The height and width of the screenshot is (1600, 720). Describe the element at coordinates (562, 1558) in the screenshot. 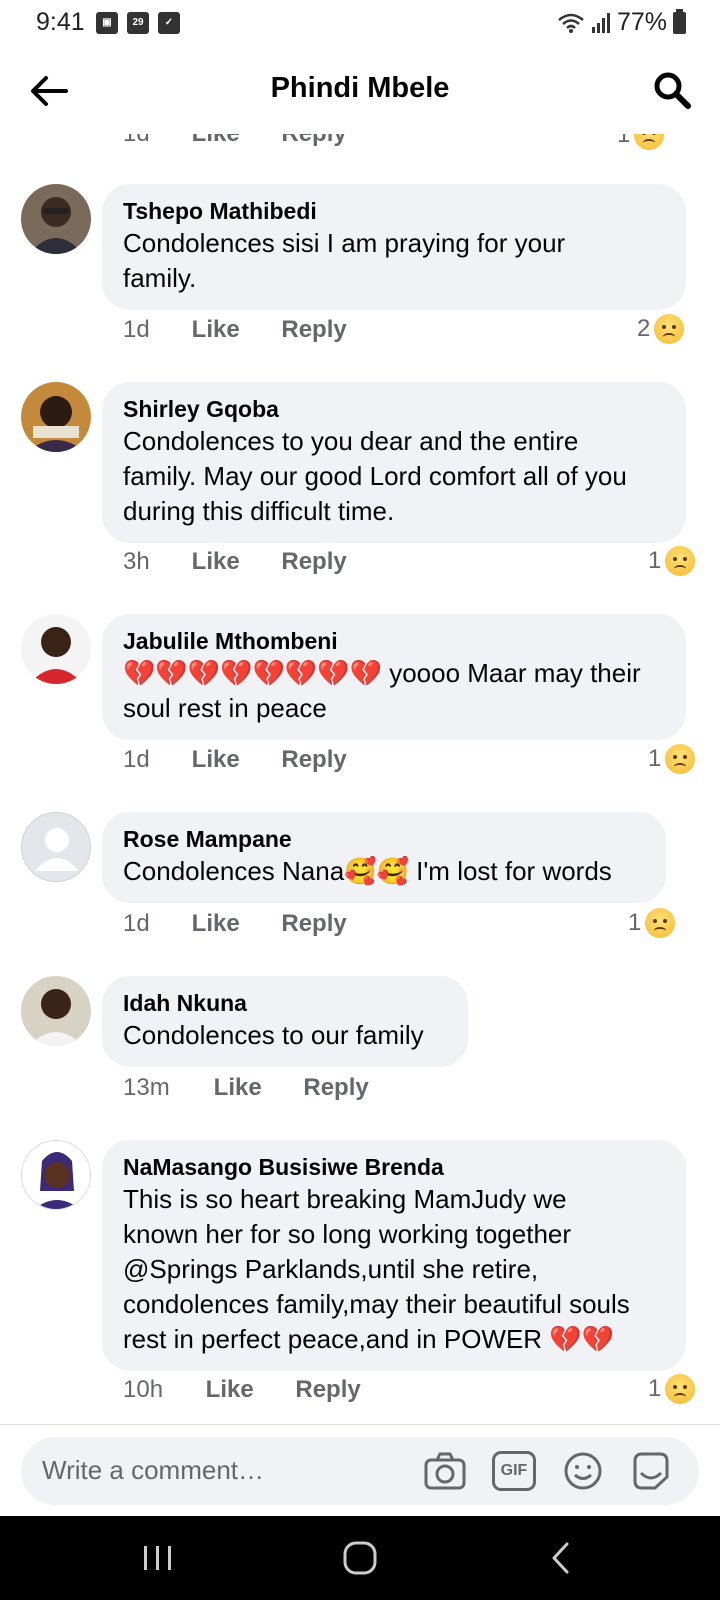

I see `back-nav-icon` at that location.